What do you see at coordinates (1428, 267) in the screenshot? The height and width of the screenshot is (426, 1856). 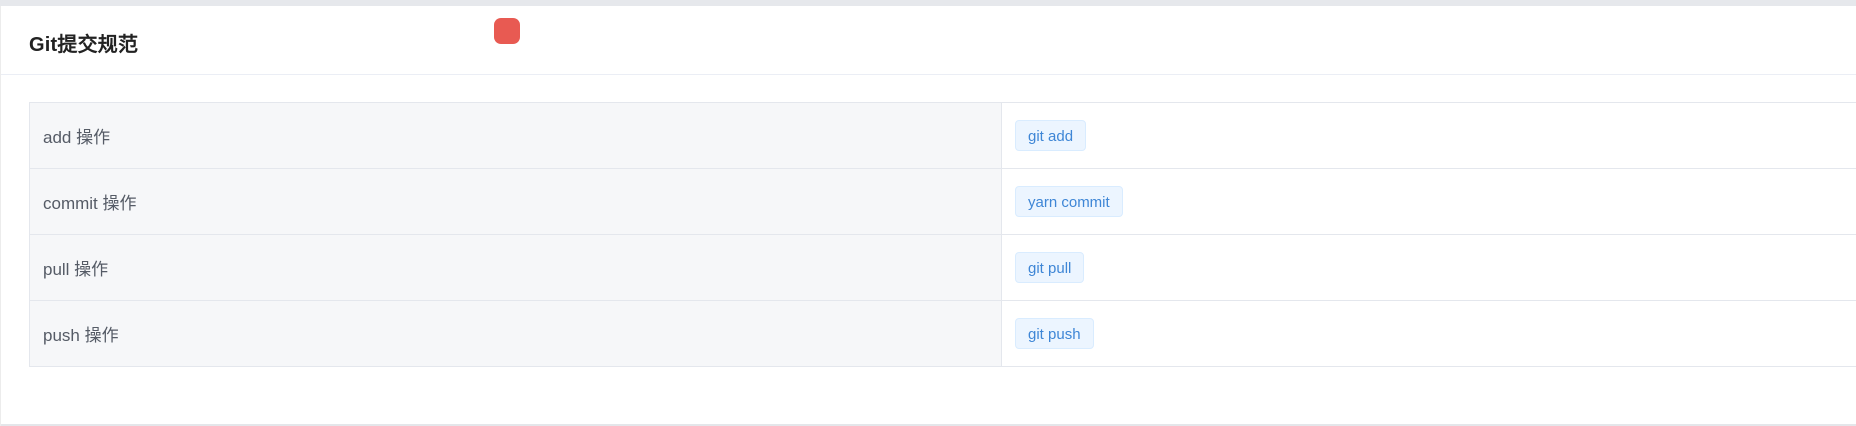 I see `row-value: git pull` at bounding box center [1428, 267].